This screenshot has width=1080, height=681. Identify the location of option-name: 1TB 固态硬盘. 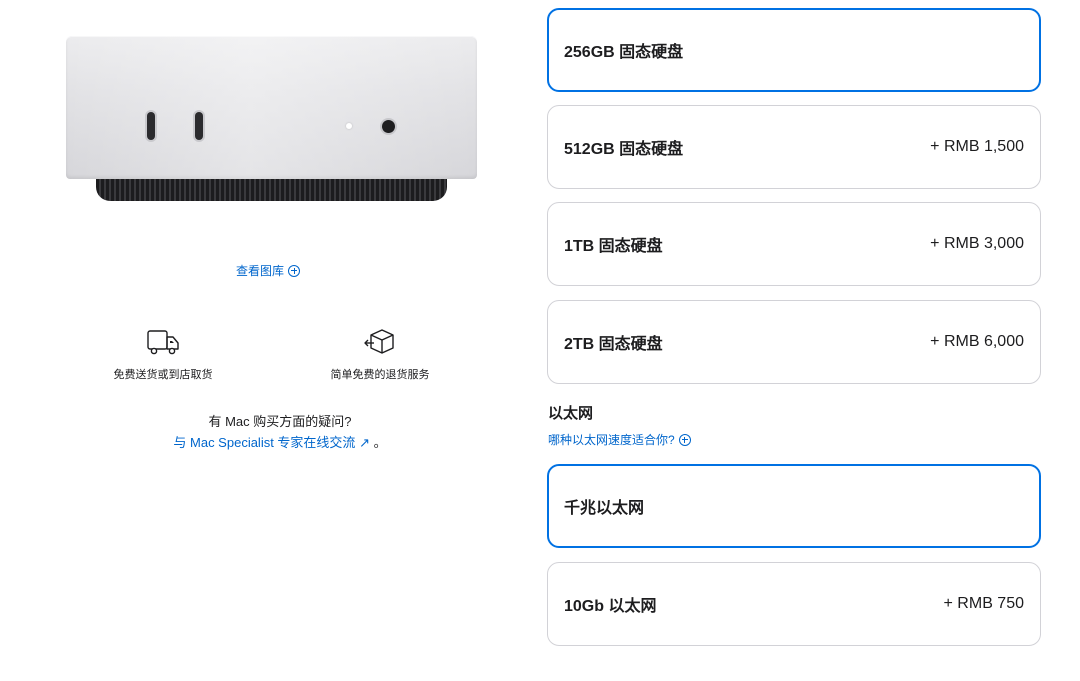
(613, 246).